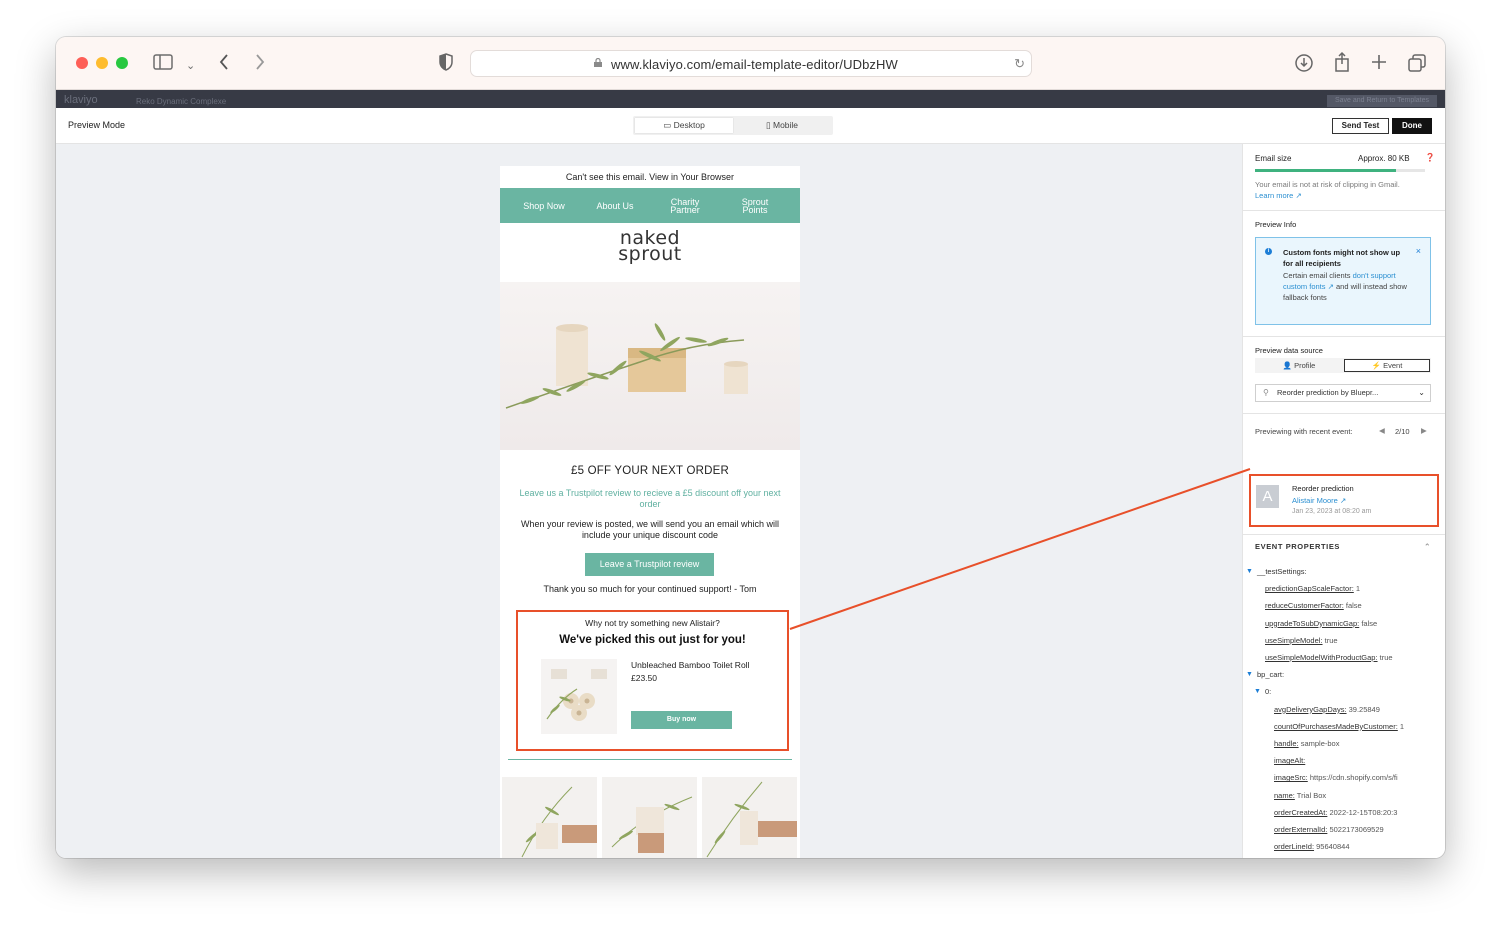  I want to click on property-key: __testSettings:, so click(1282, 571).